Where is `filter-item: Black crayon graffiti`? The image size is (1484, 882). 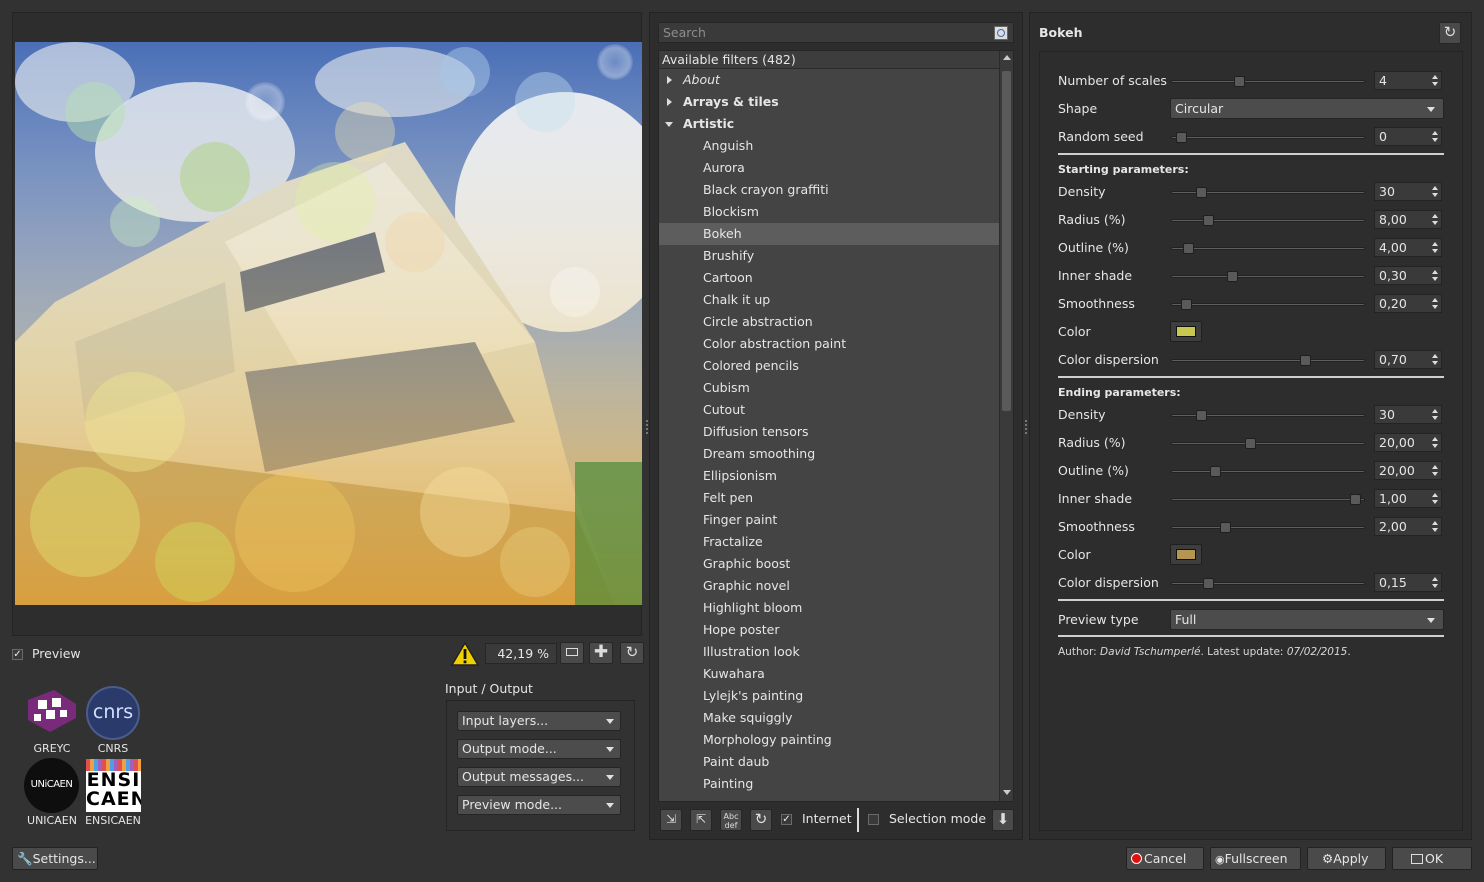
filter-item: Black crayon graffiti is located at coordinates (829, 190).